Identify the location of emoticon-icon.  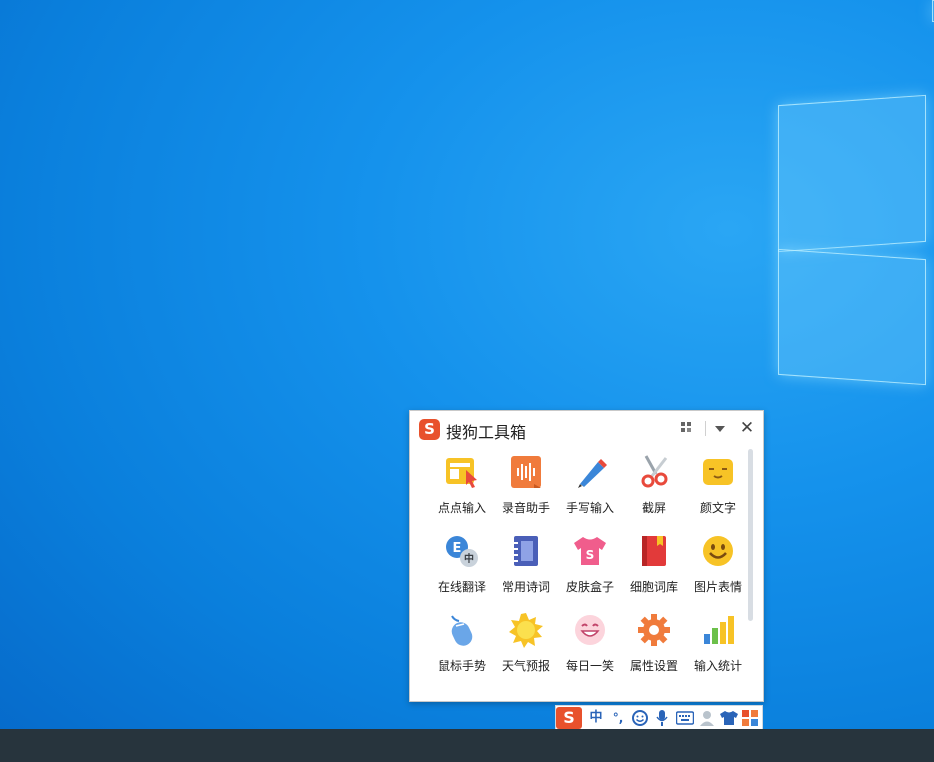
(718, 472).